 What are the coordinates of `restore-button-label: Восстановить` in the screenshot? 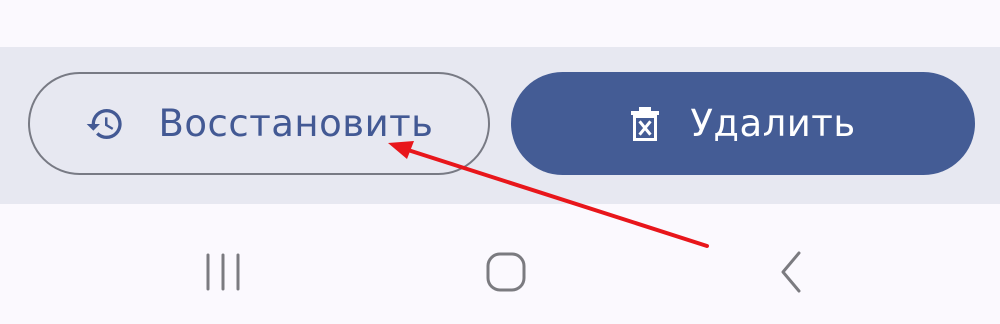 It's located at (296, 123).